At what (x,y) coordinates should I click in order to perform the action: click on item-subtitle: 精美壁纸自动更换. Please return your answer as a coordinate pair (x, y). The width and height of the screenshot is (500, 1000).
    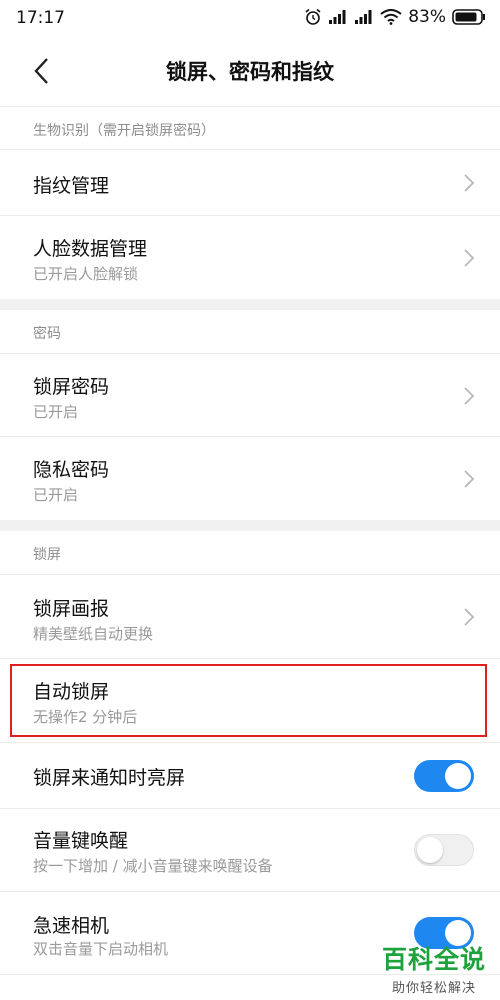
    Looking at the image, I should click on (93, 634).